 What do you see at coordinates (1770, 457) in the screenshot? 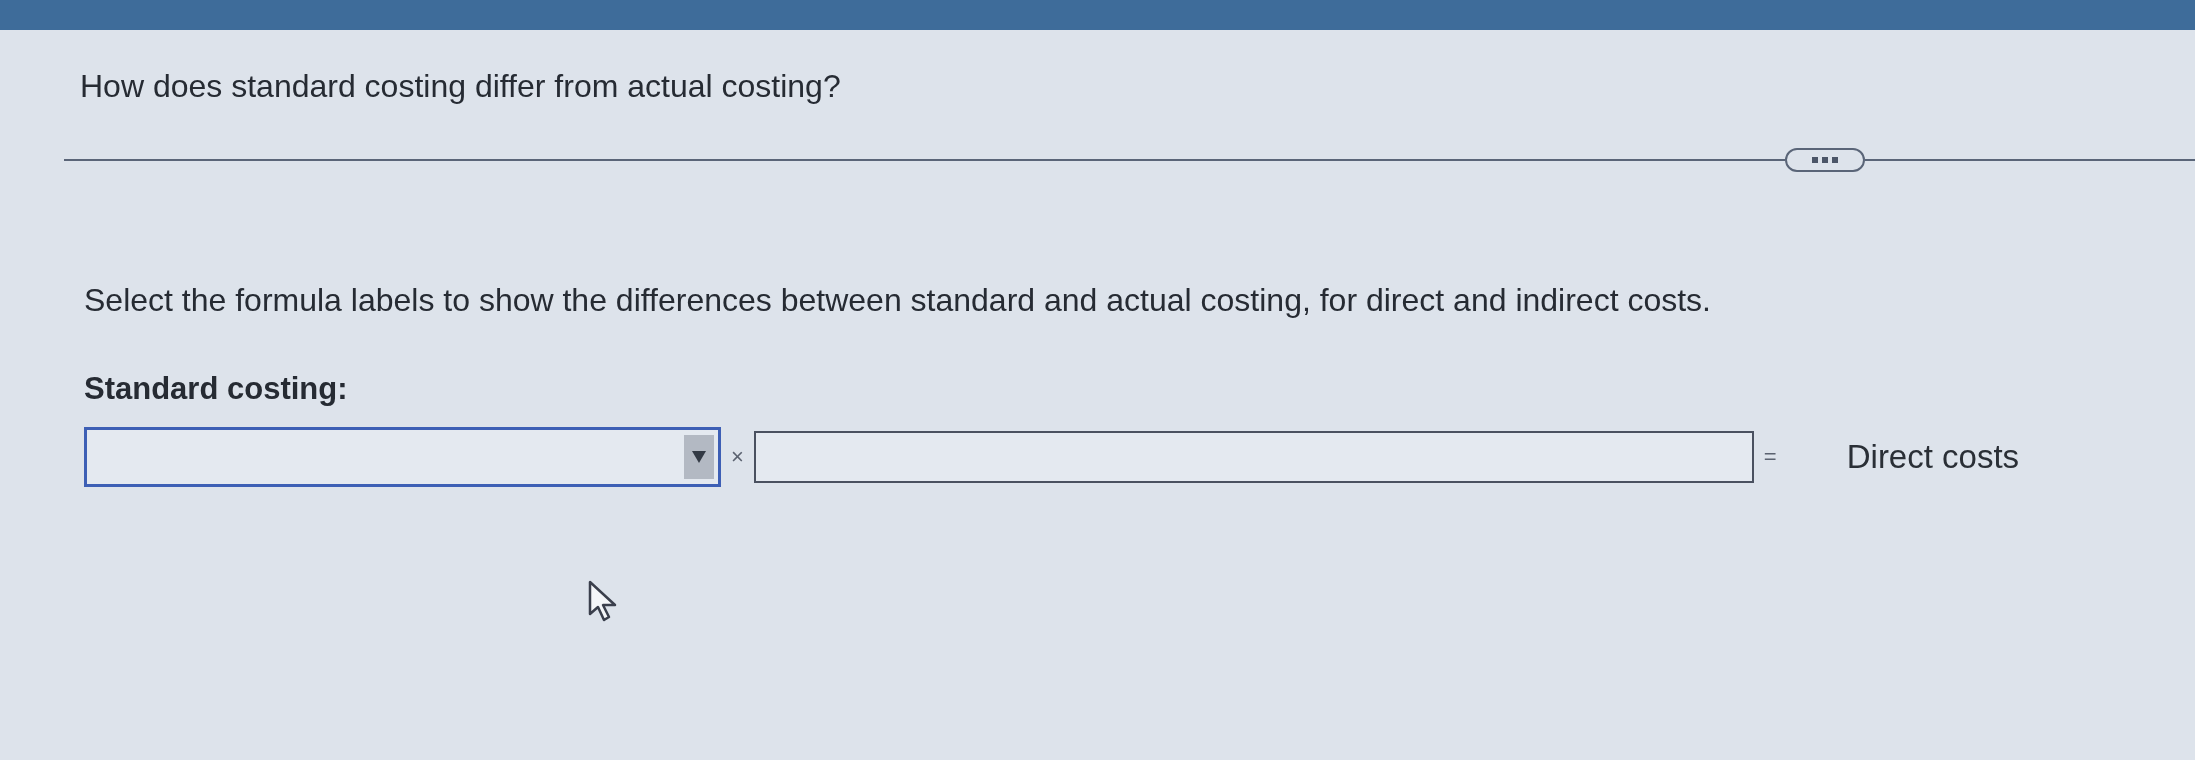
I see `operator-sign: =` at bounding box center [1770, 457].